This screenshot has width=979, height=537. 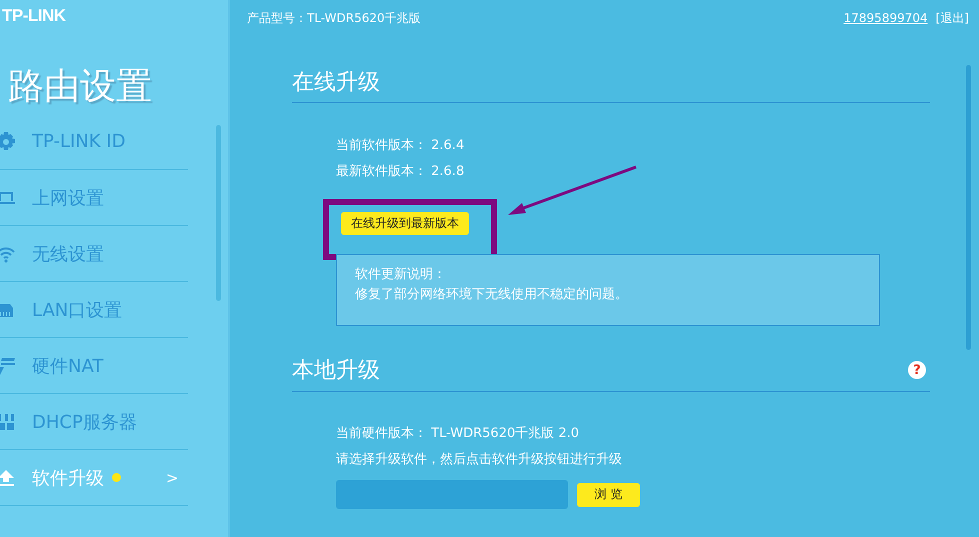 What do you see at coordinates (80, 87) in the screenshot?
I see `section-title: 路由设置` at bounding box center [80, 87].